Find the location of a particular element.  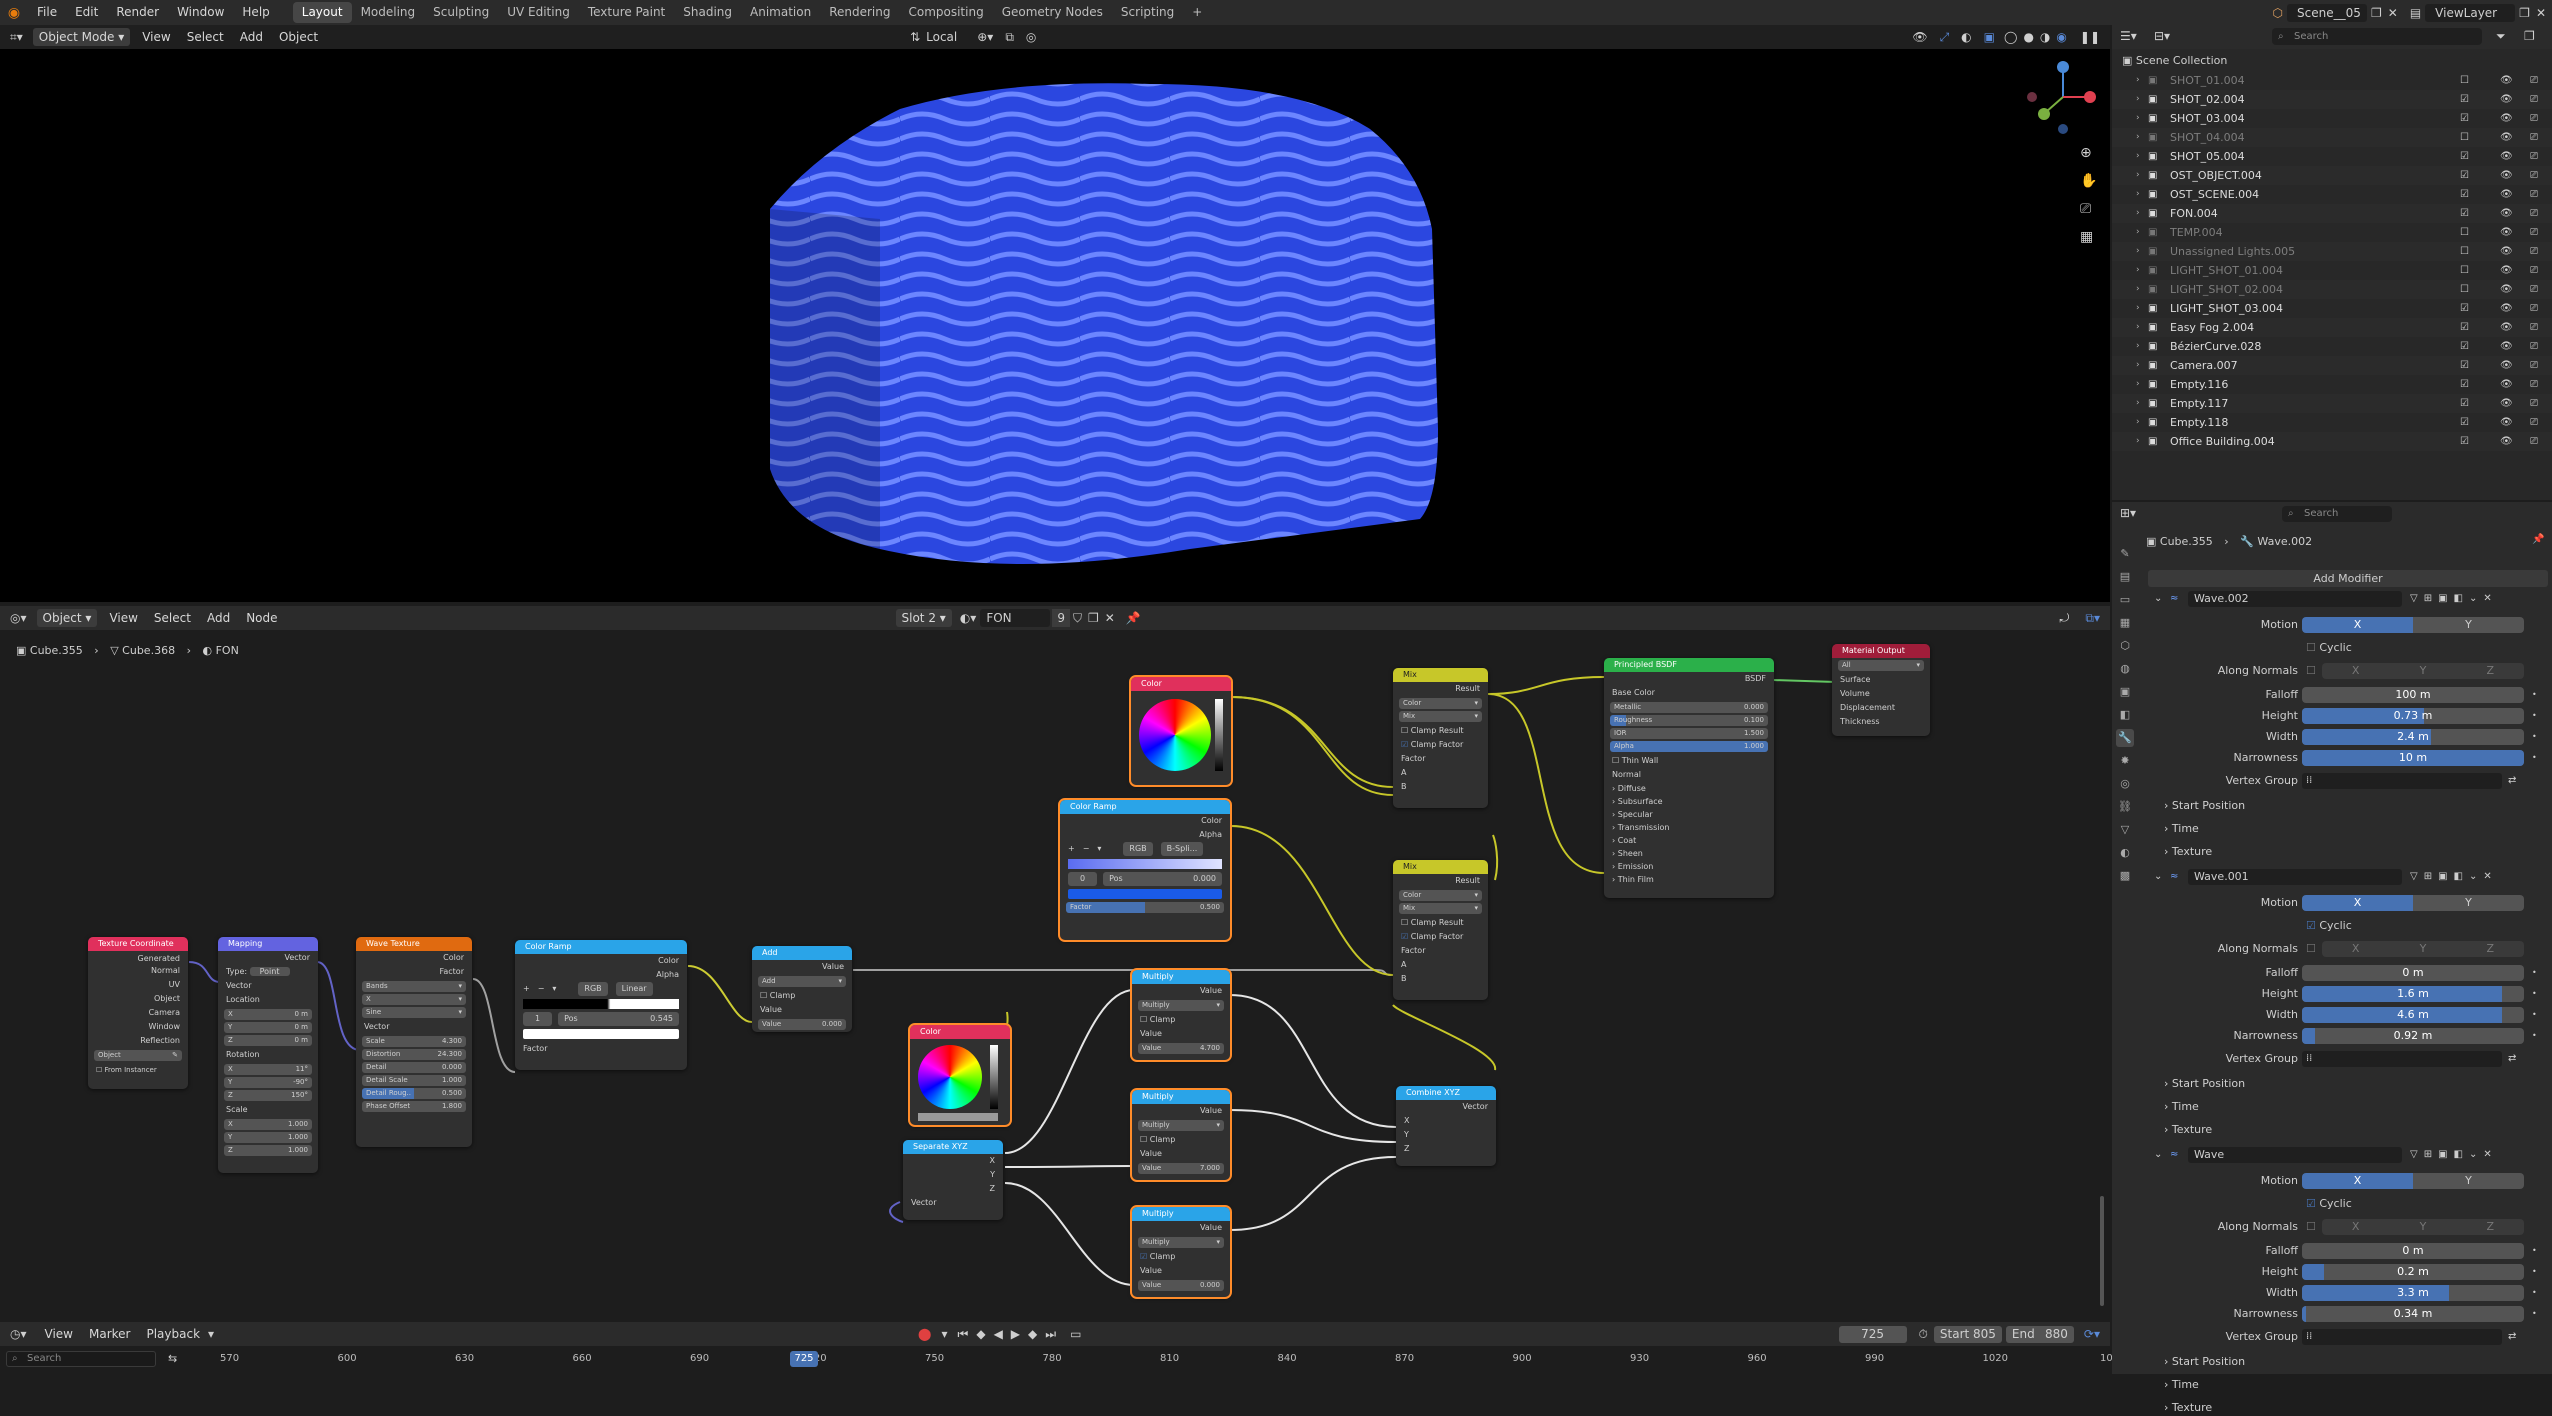

shading-rendered-icon: ◉ is located at coordinates (2061, 37).